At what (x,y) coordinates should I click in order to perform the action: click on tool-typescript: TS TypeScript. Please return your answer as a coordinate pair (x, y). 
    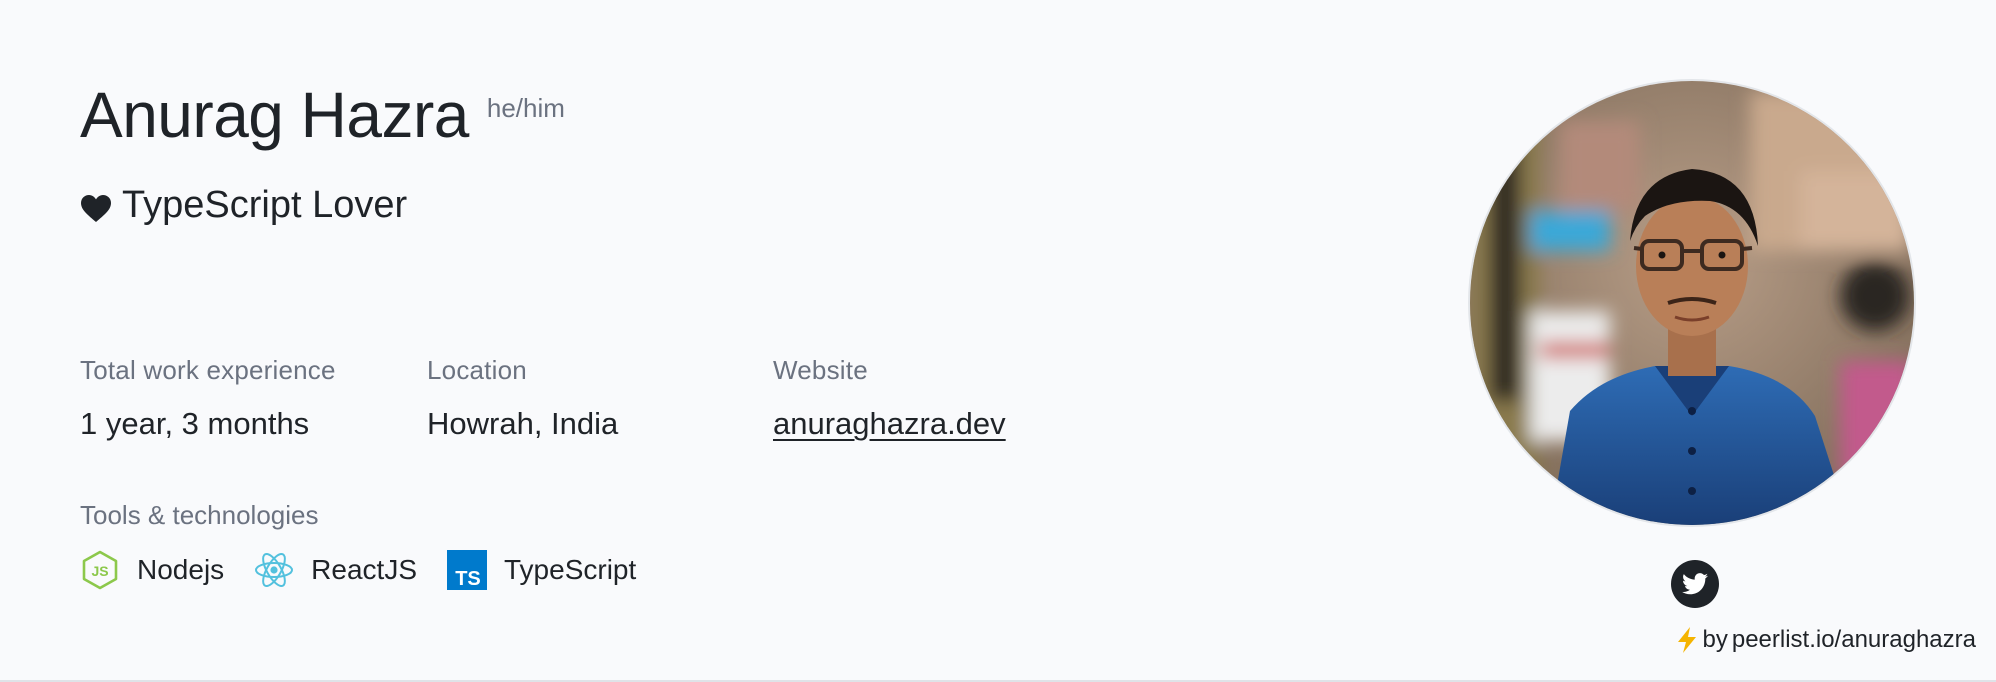
    Looking at the image, I should click on (541, 570).